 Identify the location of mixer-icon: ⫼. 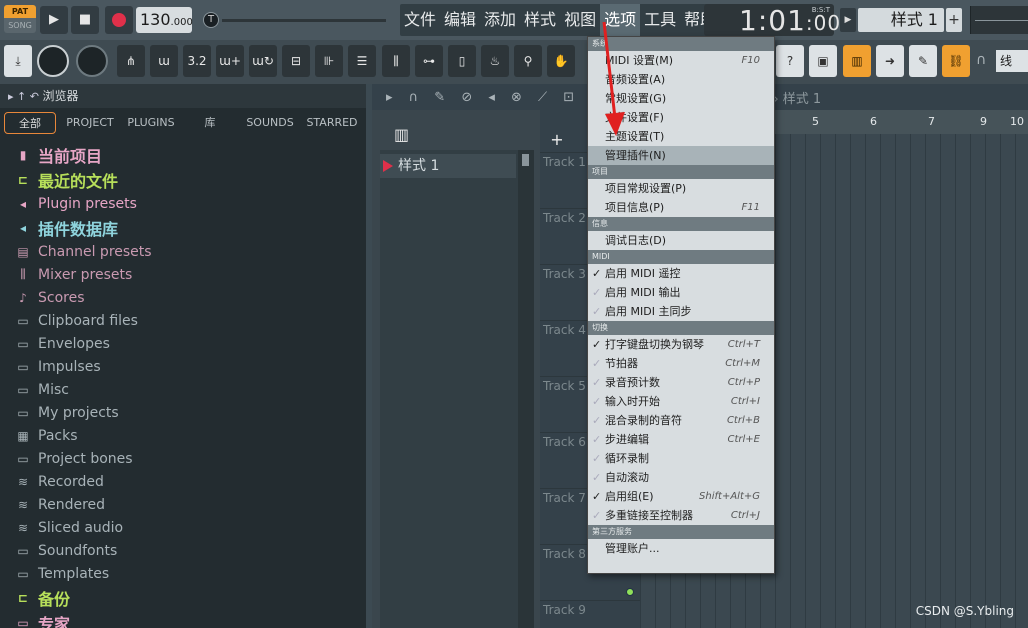
(396, 61).